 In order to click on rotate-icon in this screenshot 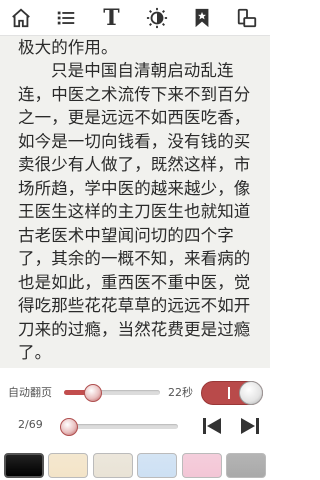, I will do `click(247, 17)`.